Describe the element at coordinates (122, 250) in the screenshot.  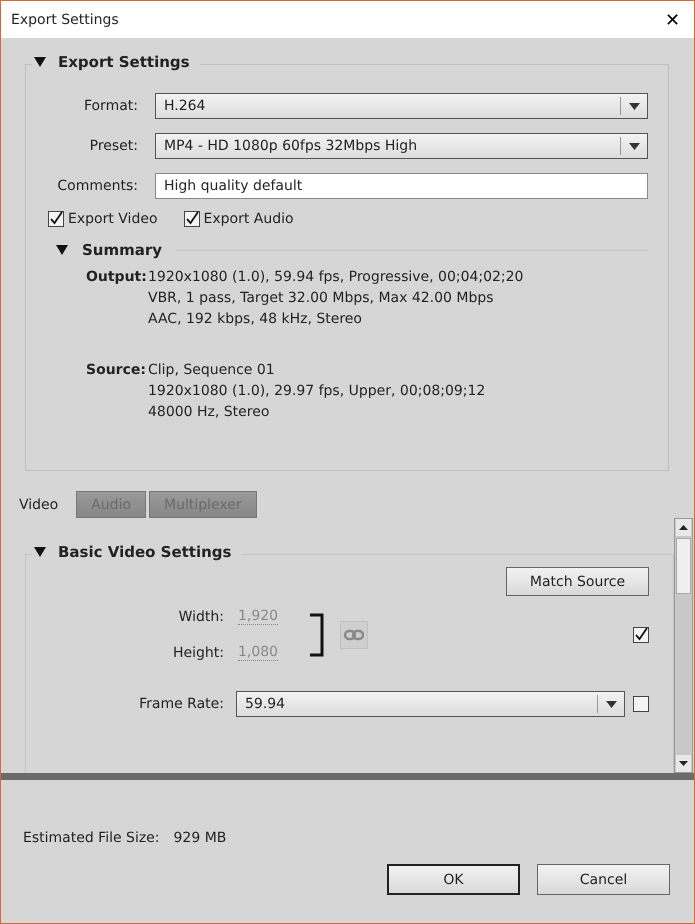
I see `summary-title: Summary` at that location.